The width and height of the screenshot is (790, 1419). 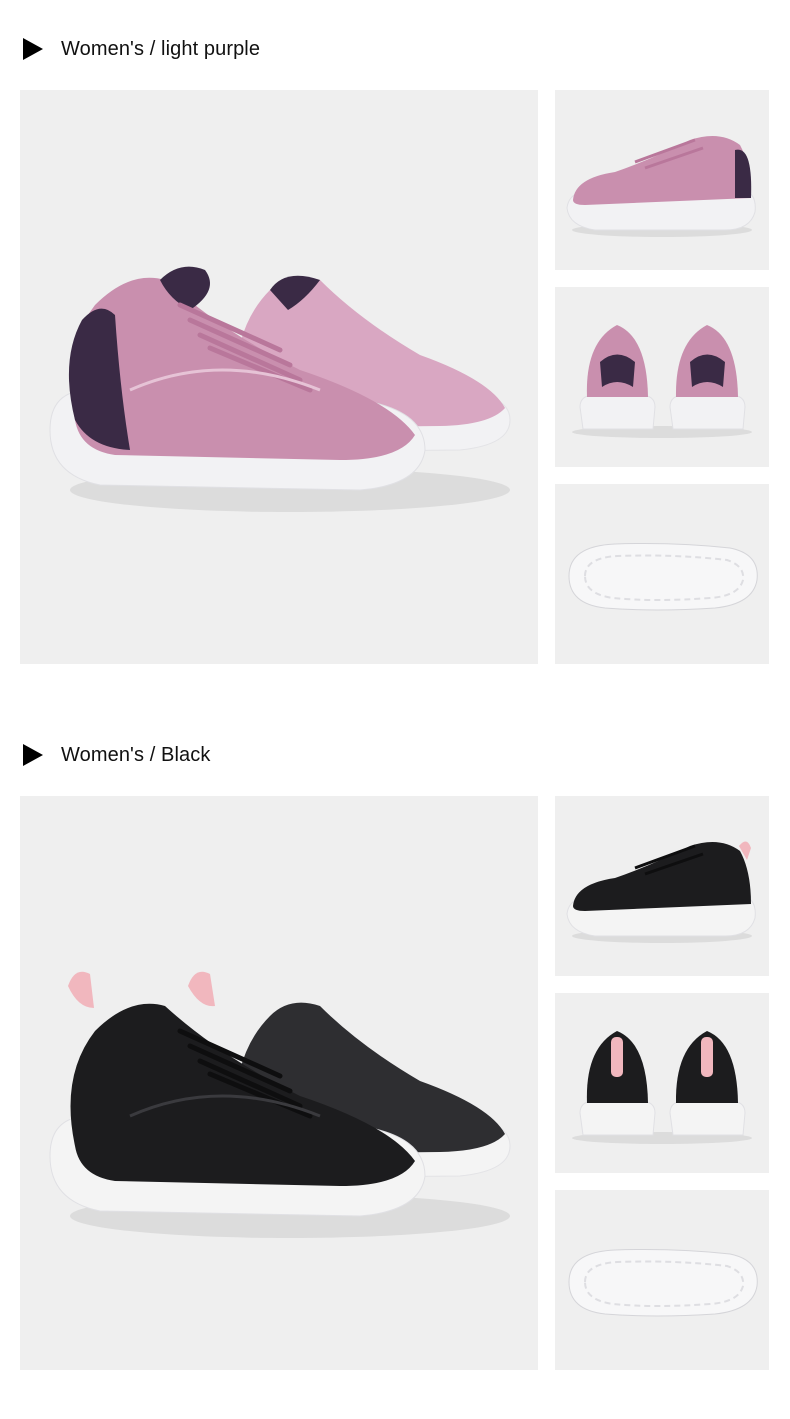 I want to click on section-title: Women's / light purple, so click(x=161, y=48).